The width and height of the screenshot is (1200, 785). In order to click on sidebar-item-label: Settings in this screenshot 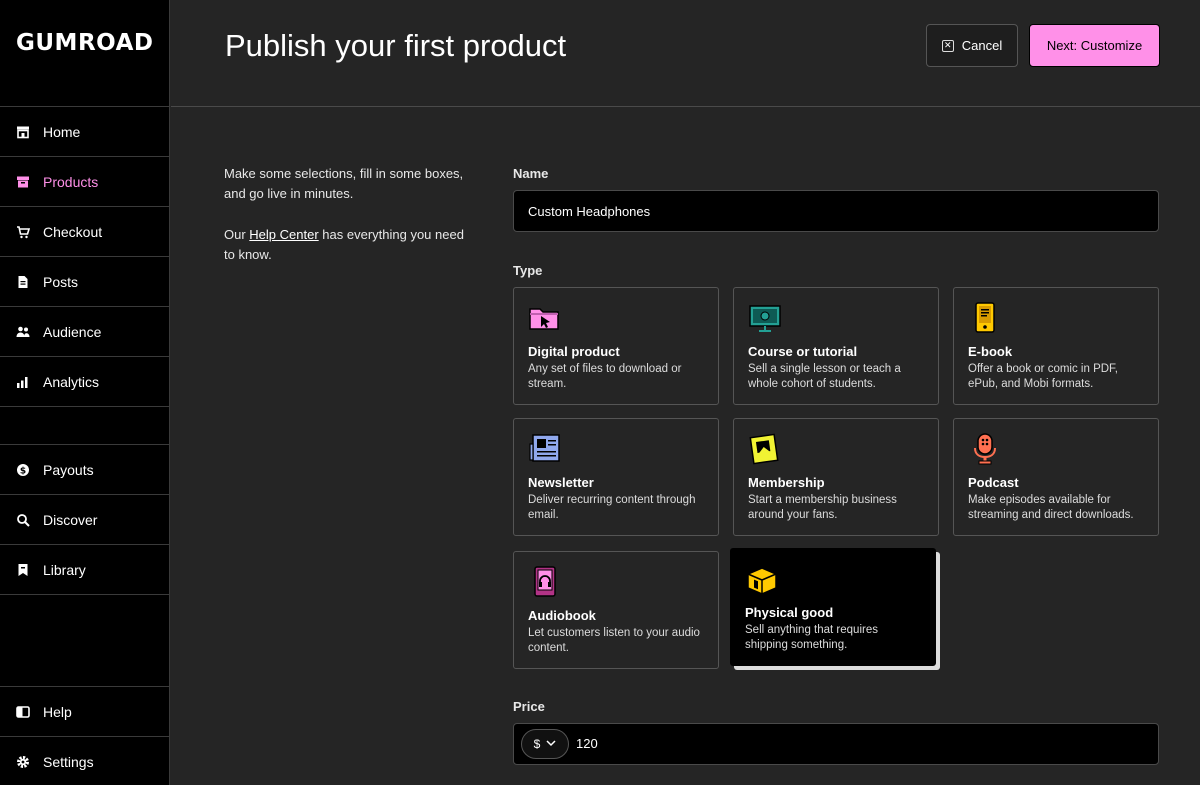, I will do `click(68, 761)`.